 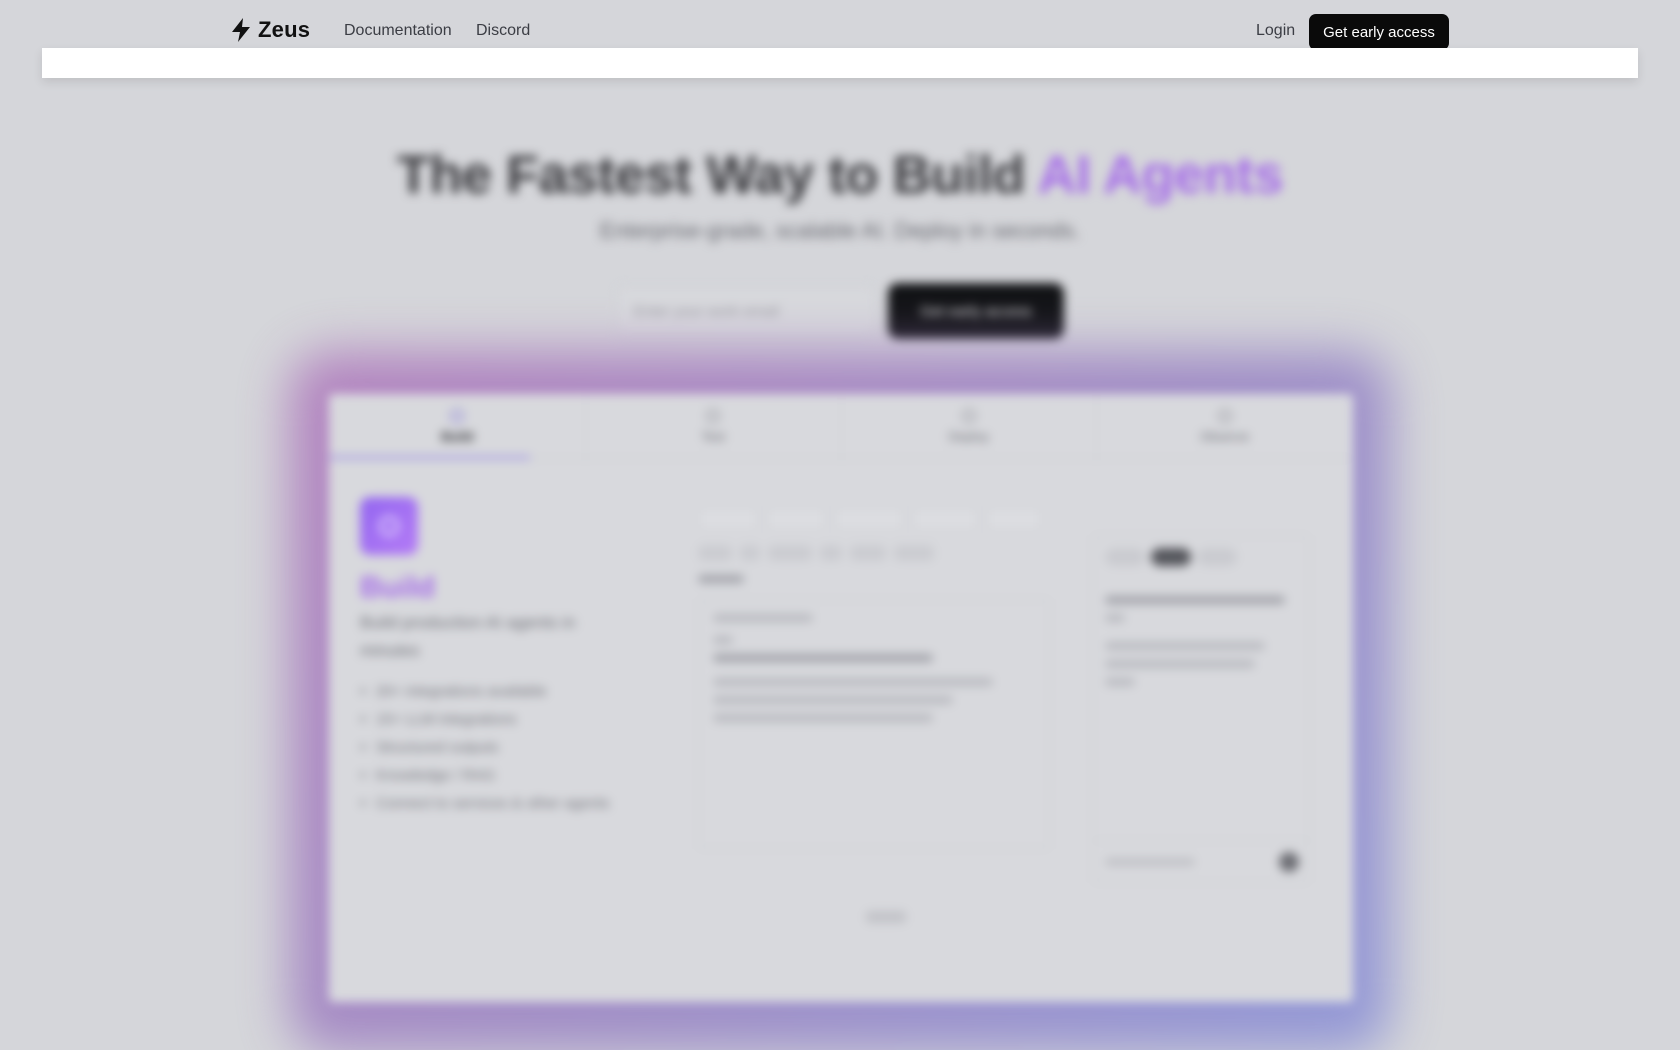 I want to click on mock-panel, so click(x=874, y=724).